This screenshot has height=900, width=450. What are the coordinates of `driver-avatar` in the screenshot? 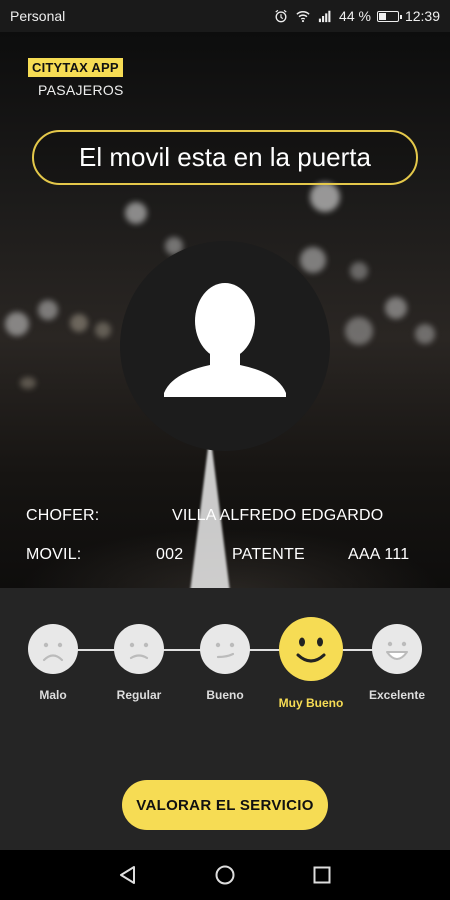 It's located at (225, 346).